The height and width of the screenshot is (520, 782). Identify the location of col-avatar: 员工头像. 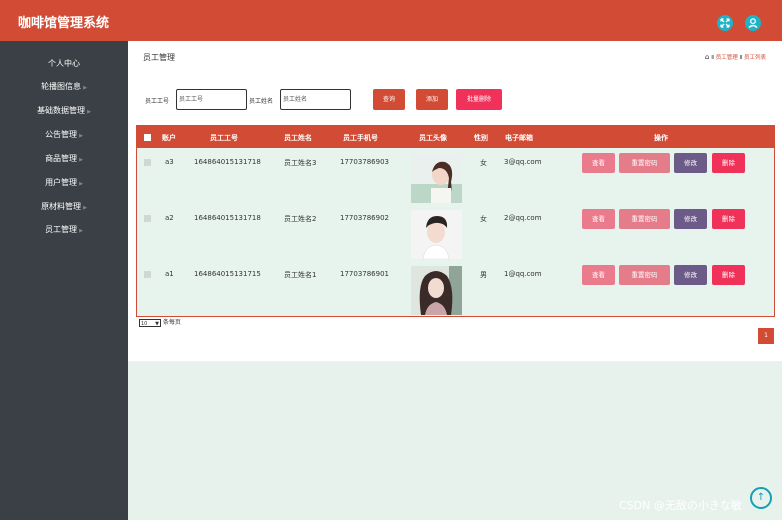
(433, 138).